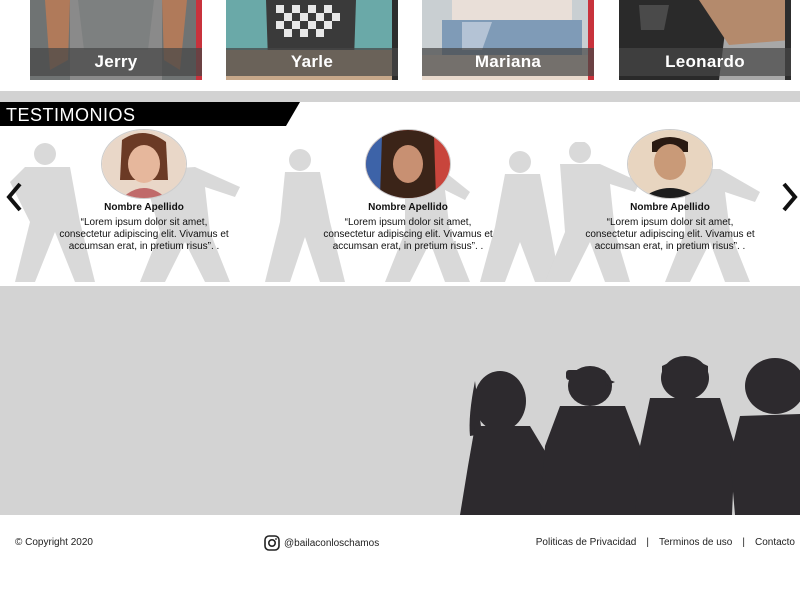  I want to click on section-divider, so click(400, 96).